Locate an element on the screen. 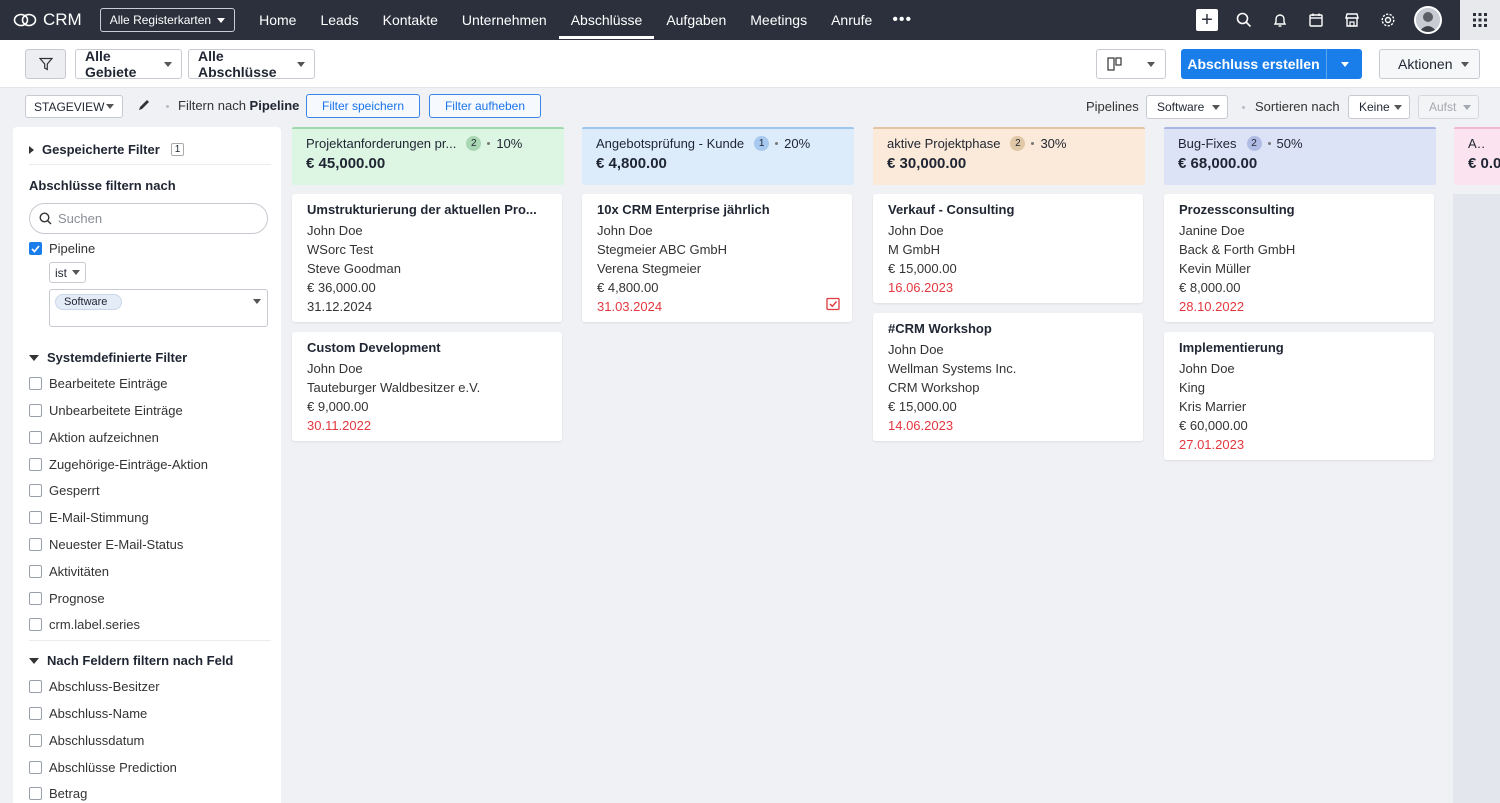  bell-icon is located at coordinates (1280, 20).